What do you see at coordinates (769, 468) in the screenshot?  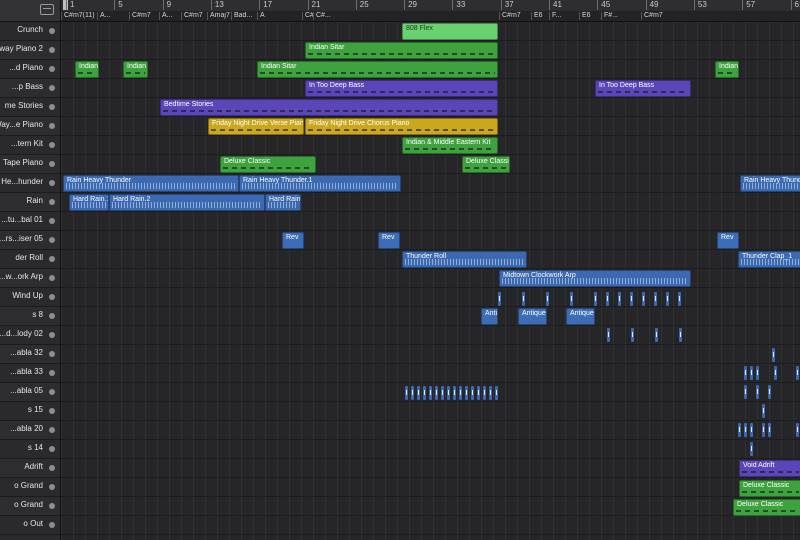 I see `region-void-adrift: Void Adrift` at bounding box center [769, 468].